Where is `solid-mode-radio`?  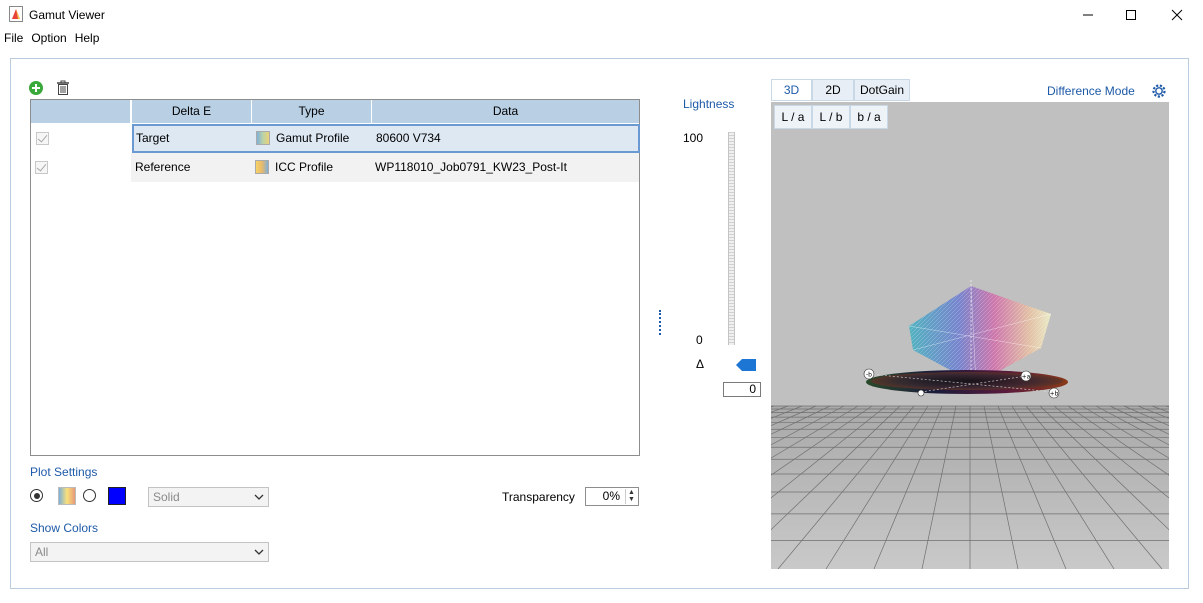 solid-mode-radio is located at coordinates (89, 495).